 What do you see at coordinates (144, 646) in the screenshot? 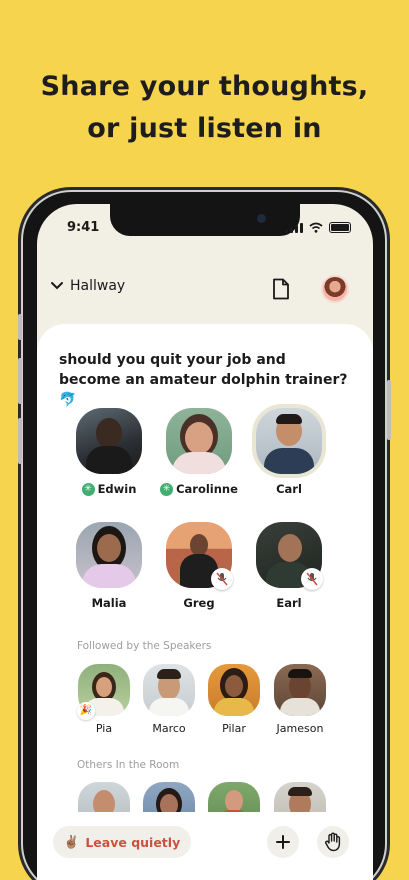
I see `followed-section-label: Followed by the Speakers` at bounding box center [144, 646].